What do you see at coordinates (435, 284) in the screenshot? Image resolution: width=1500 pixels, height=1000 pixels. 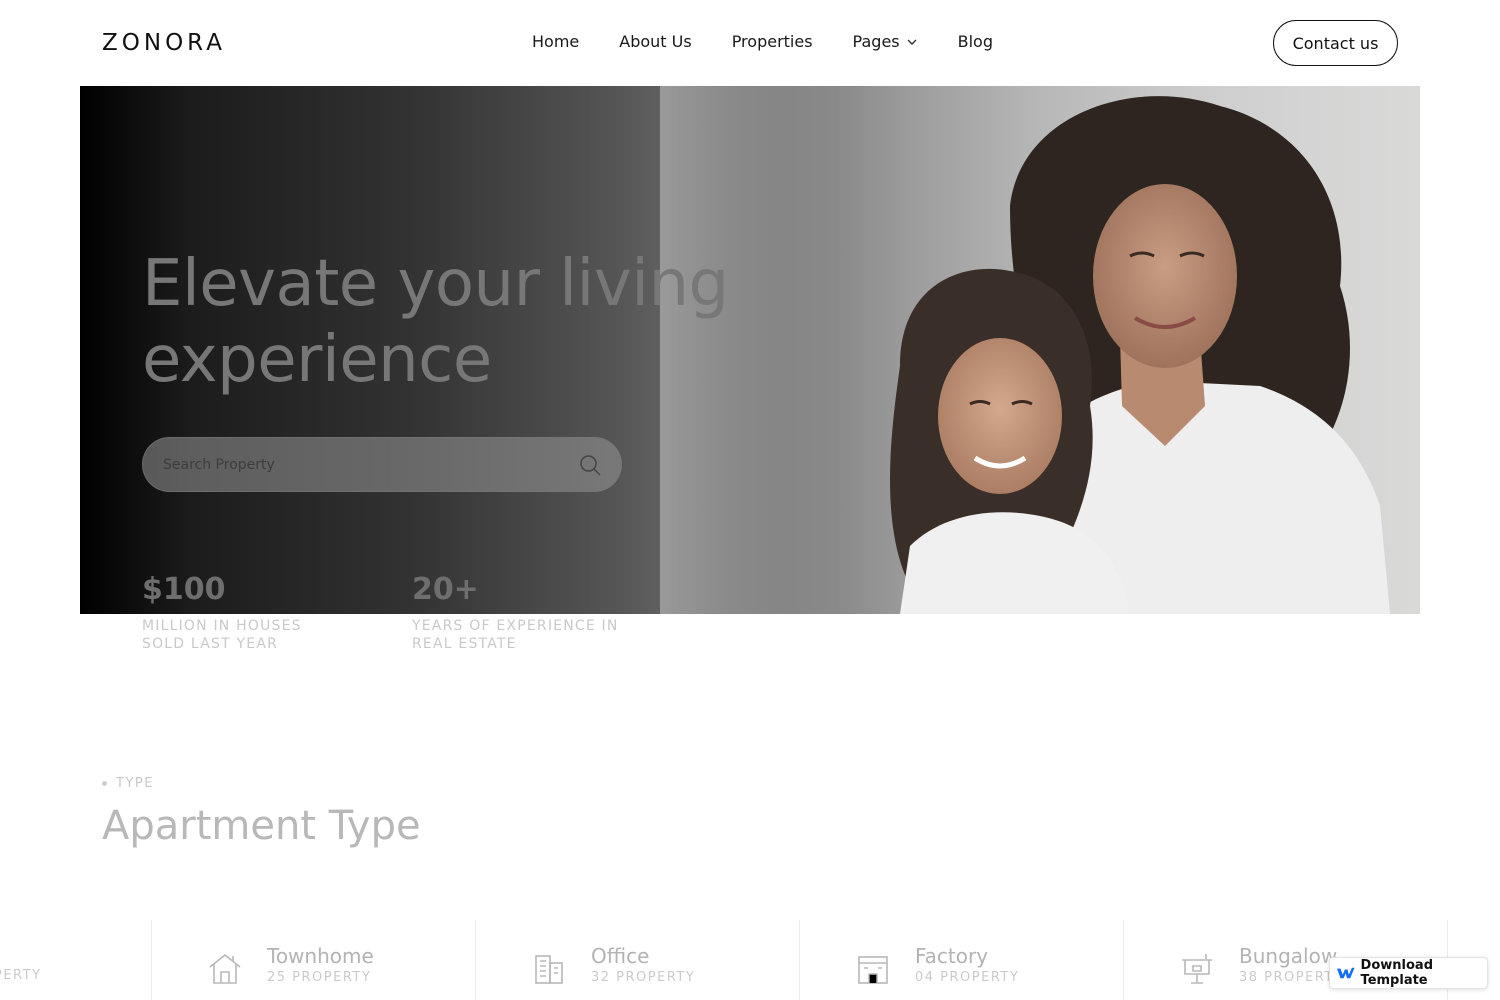 I see `hero-title-line1: Elevate your living` at bounding box center [435, 284].